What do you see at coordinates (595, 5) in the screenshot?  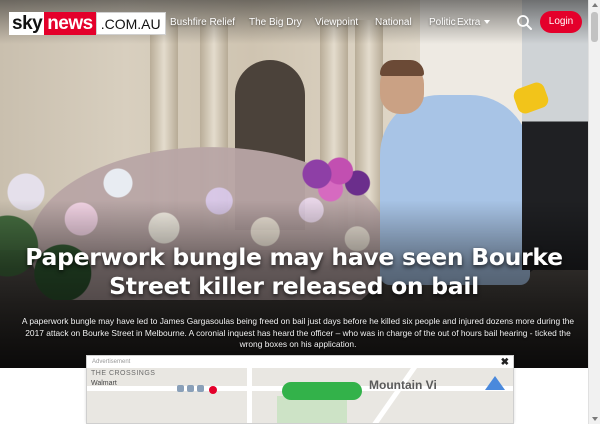 I see `scroll-up-arrow-icon` at bounding box center [595, 5].